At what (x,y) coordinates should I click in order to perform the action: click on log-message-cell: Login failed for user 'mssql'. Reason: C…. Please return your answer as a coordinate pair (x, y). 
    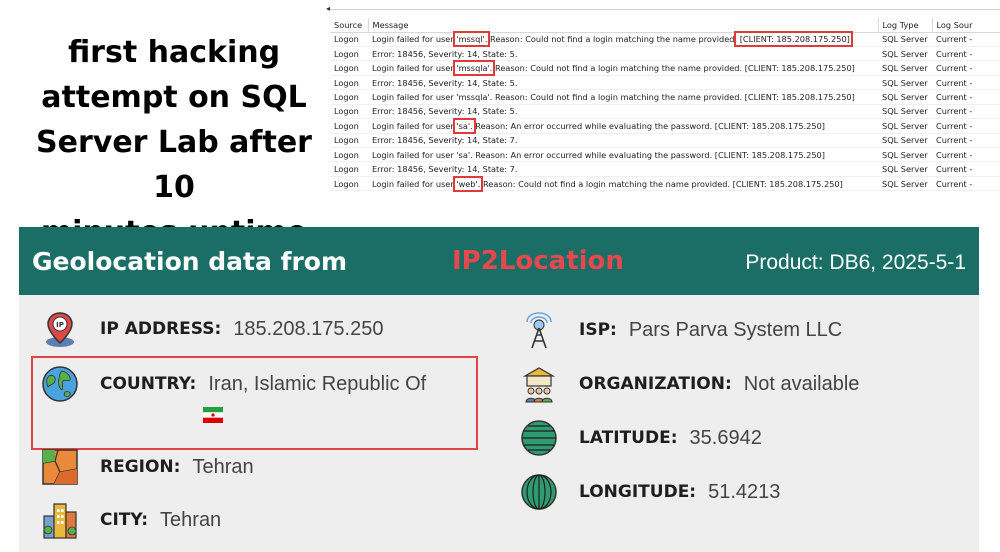
    Looking at the image, I should click on (623, 39).